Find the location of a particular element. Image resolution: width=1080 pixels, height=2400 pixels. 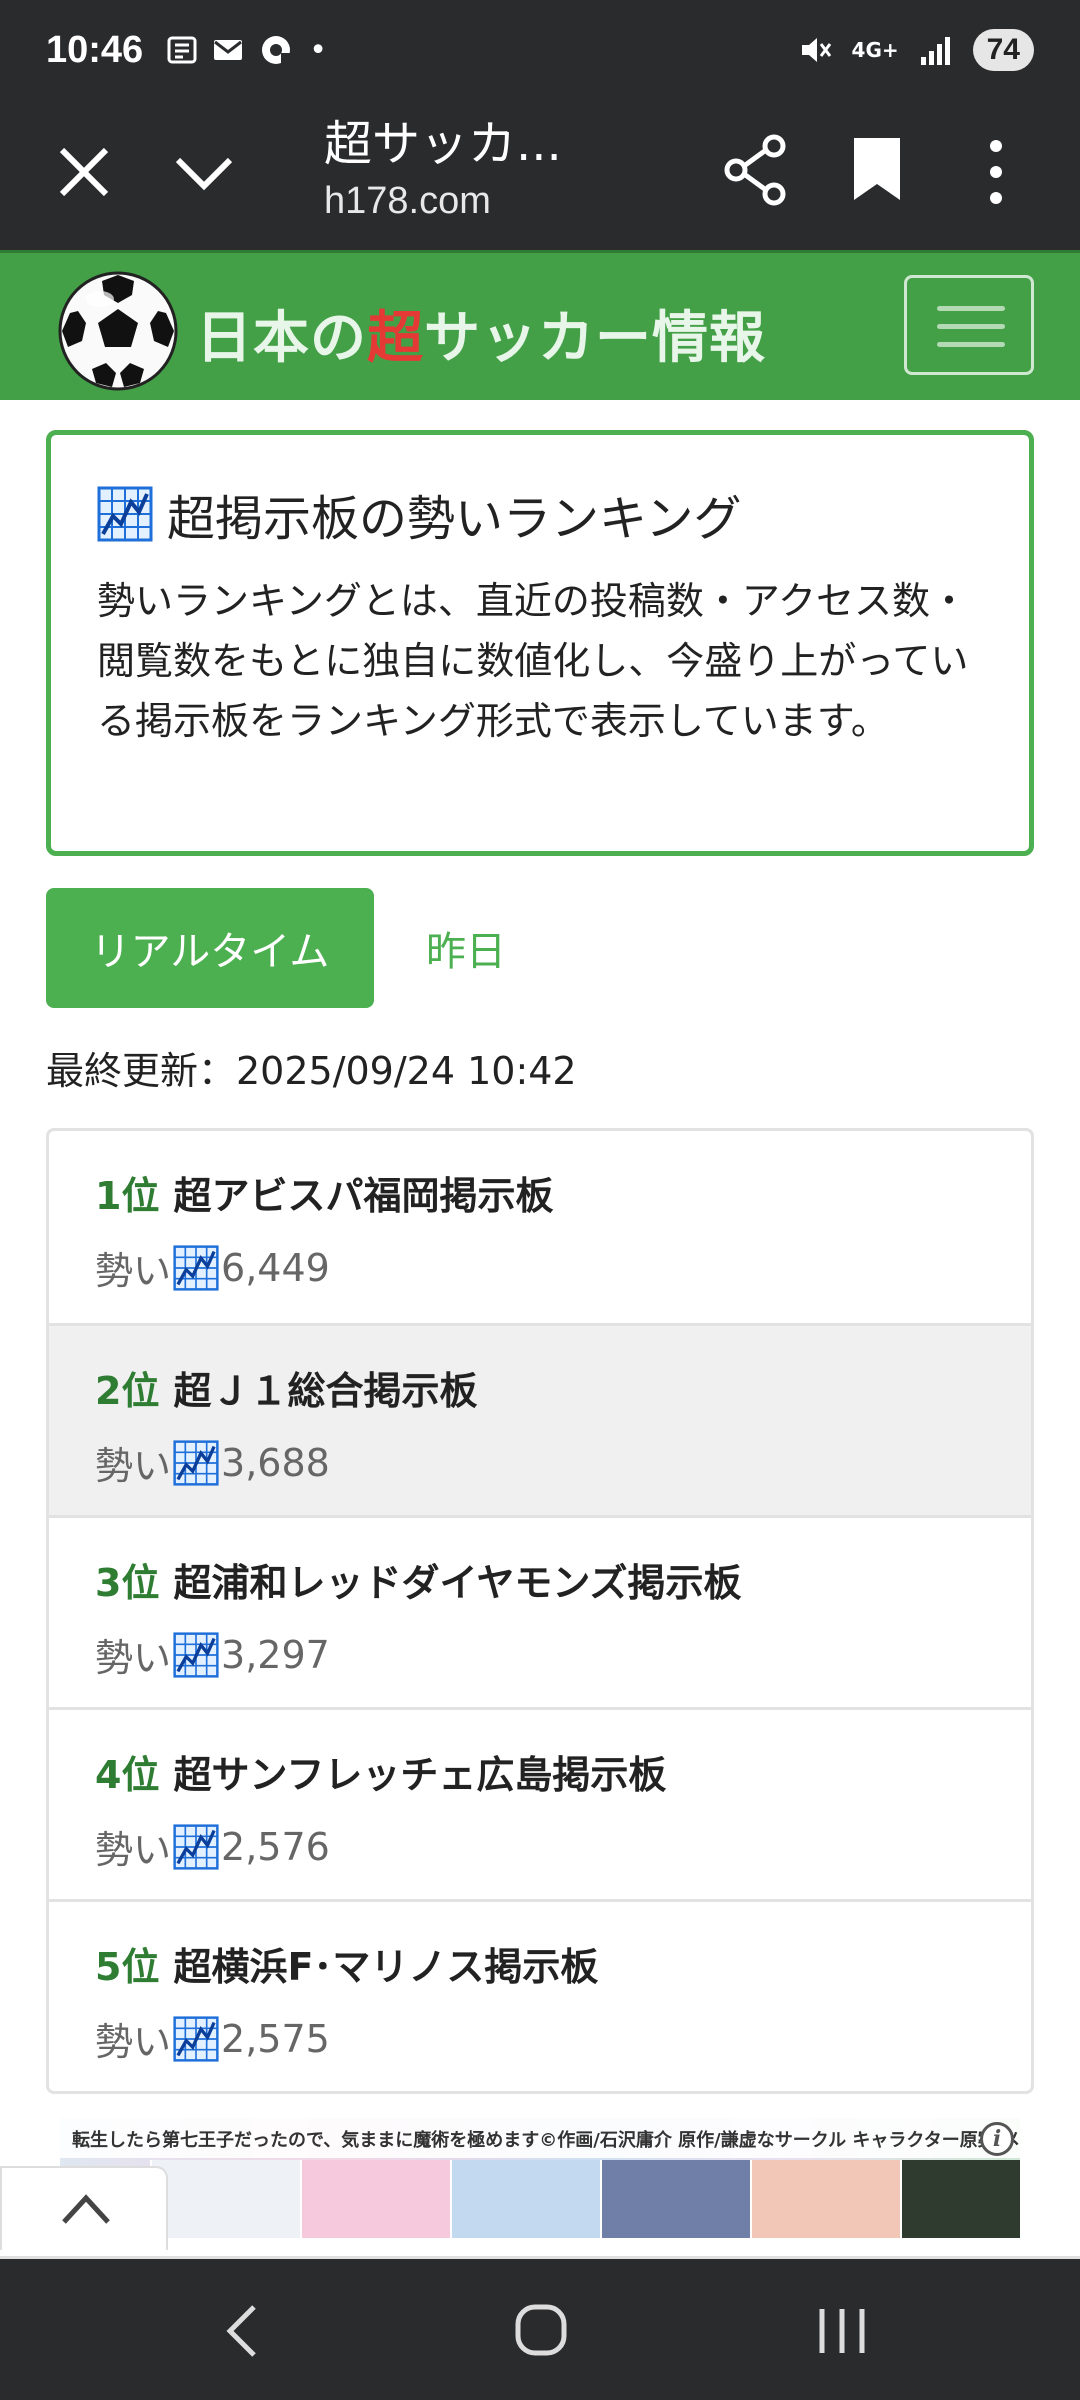

ranking-title: 4位 超サンフレッチェ広島掲示板 is located at coordinates (540, 1771).